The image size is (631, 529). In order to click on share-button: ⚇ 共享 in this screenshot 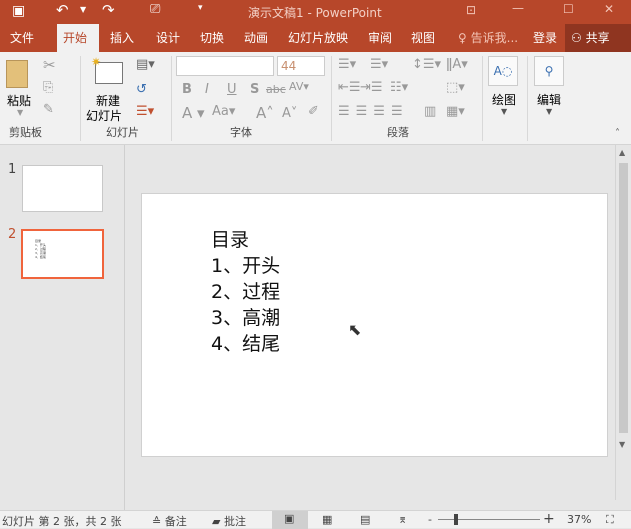, I will do `click(598, 38)`.